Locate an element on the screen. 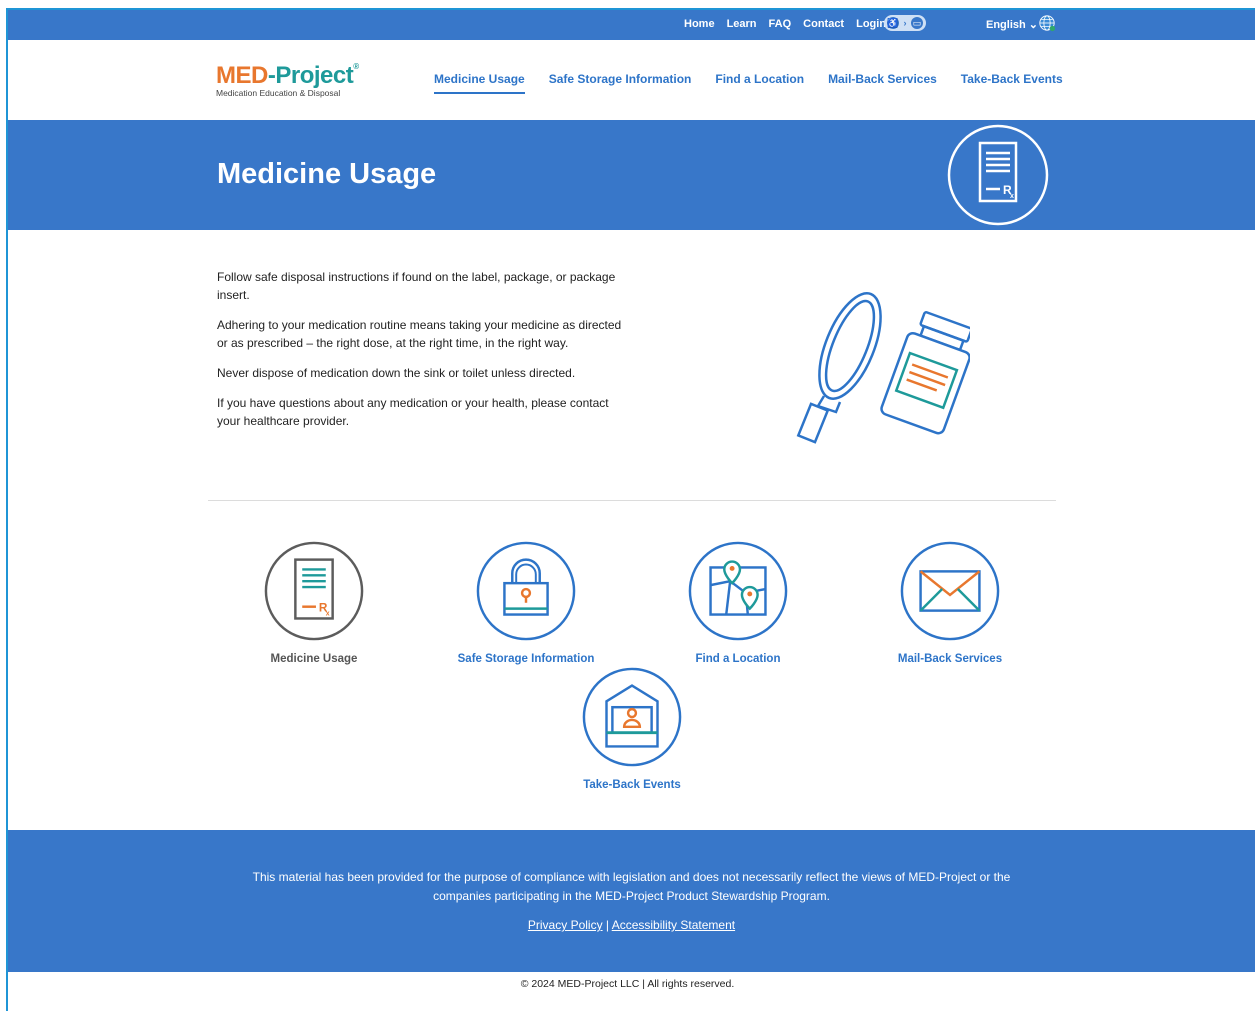  privacy-policy-link: Privacy Policy is located at coordinates (565, 925).